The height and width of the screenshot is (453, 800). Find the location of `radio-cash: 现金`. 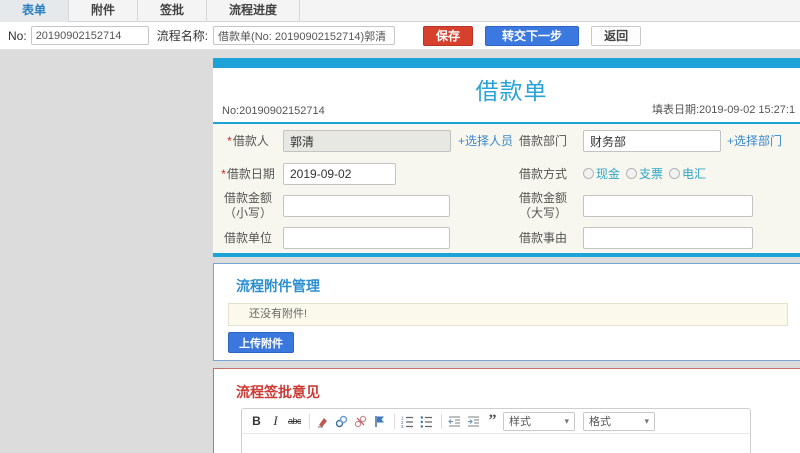

radio-cash: 现金 is located at coordinates (601, 173).